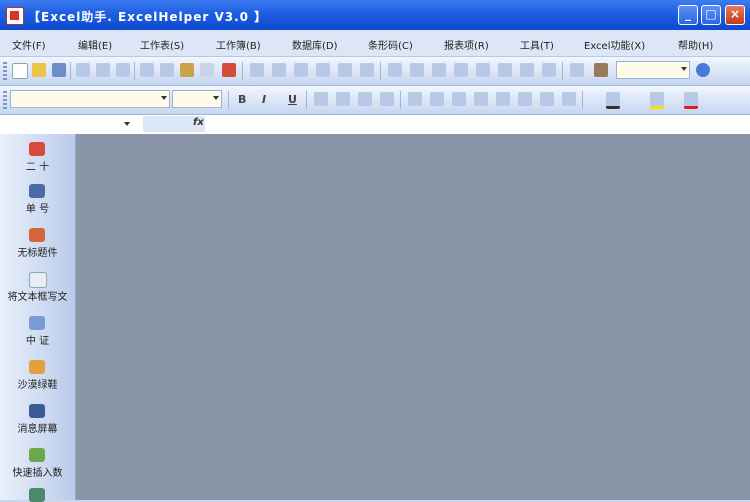 The height and width of the screenshot is (502, 750). Describe the element at coordinates (503, 99) in the screenshot. I see `decrease-decimal-icon` at that location.